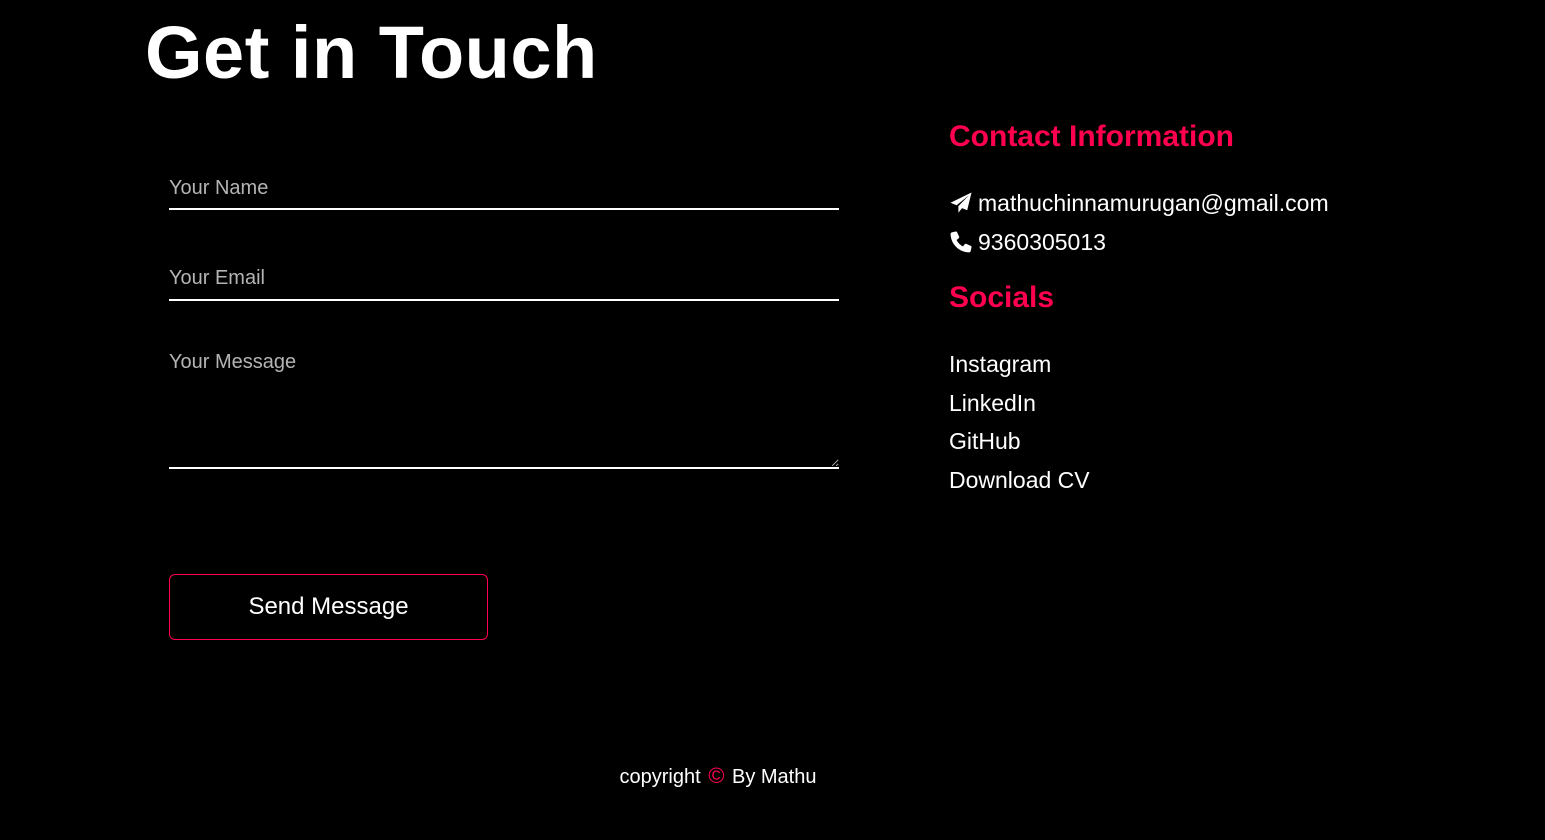 This screenshot has height=840, width=1545. I want to click on send-message-button: Send Message, so click(328, 607).